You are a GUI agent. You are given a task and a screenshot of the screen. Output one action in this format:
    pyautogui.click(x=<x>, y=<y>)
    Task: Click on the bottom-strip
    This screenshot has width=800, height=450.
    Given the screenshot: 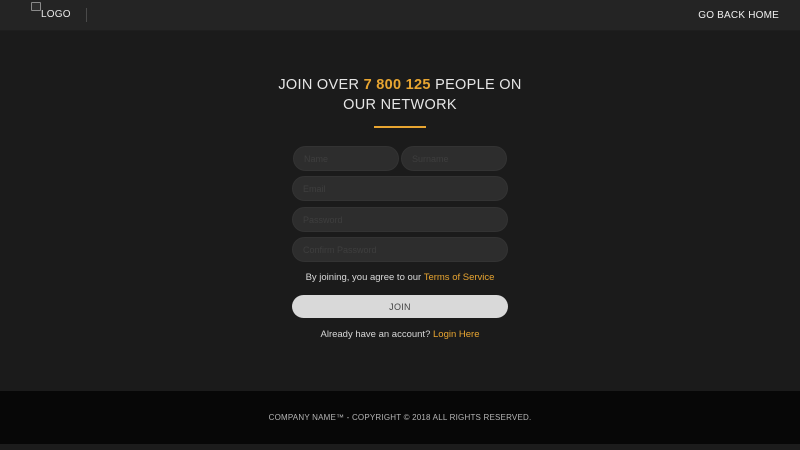 What is the action you would take?
    pyautogui.click(x=400, y=447)
    